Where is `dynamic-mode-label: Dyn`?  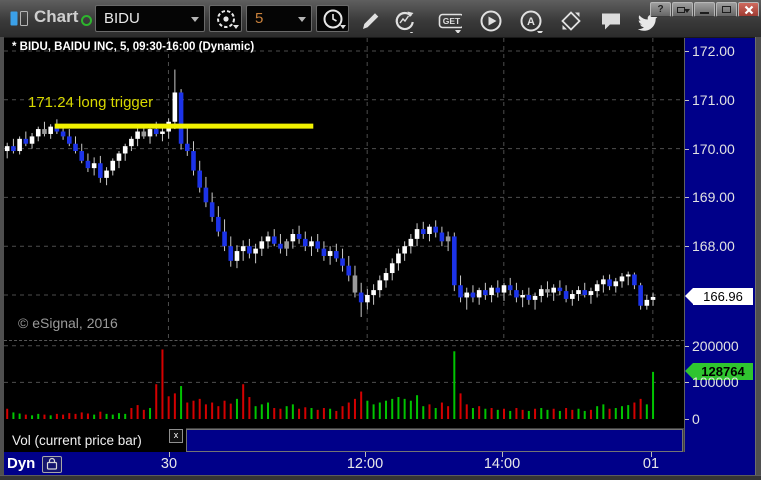
dynamic-mode-label: Dyn is located at coordinates (21, 463).